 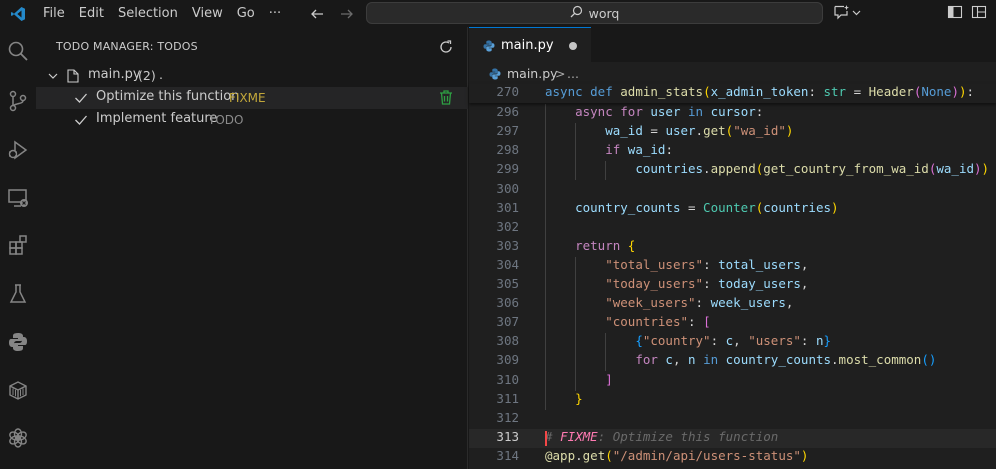 What do you see at coordinates (546, 438) in the screenshot?
I see `fixme-highlight-marker` at bounding box center [546, 438].